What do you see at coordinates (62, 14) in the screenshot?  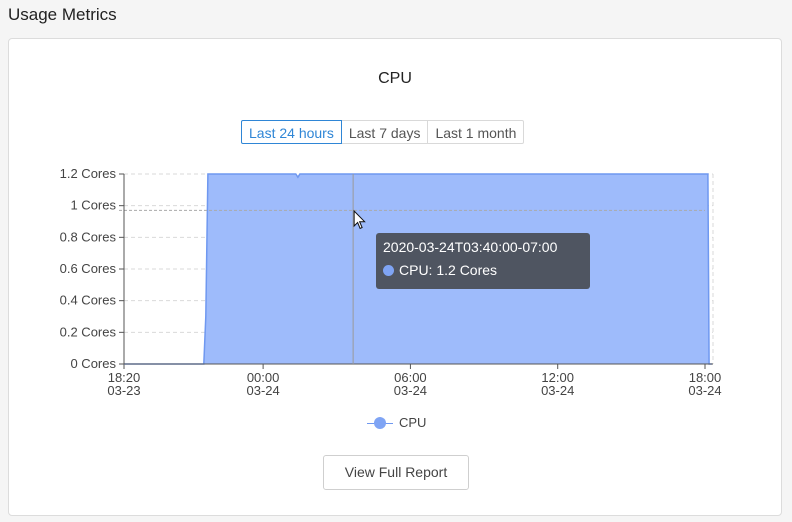 I see `page-title: Usage Metrics` at bounding box center [62, 14].